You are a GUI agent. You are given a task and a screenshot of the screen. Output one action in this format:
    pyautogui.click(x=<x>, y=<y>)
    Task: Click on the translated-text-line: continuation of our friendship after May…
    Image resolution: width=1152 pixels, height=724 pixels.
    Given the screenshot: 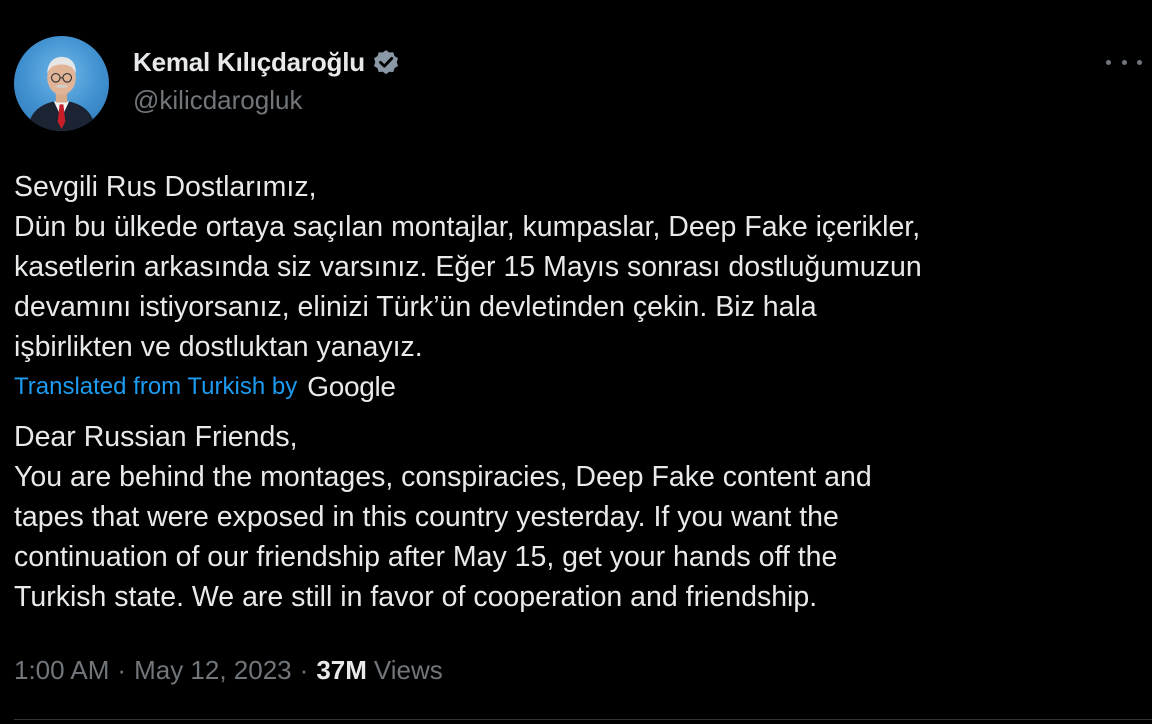 What is the action you would take?
    pyautogui.click(x=426, y=557)
    